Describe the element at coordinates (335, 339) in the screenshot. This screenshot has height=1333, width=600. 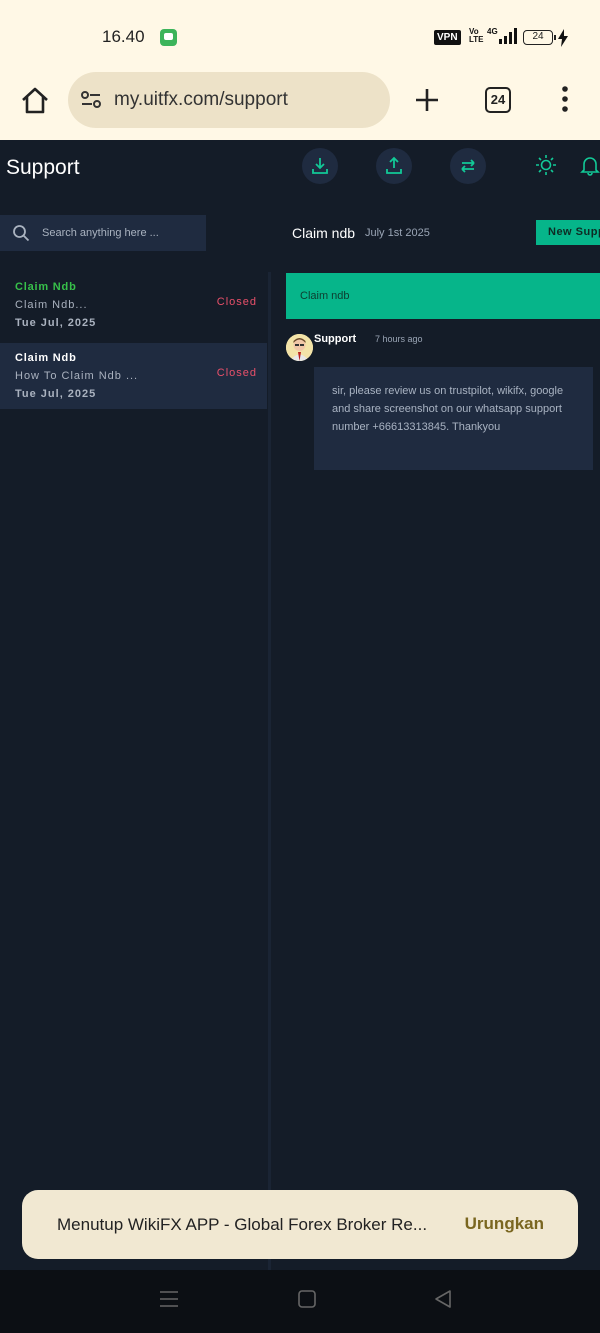
I see `message-sender: Support` at that location.